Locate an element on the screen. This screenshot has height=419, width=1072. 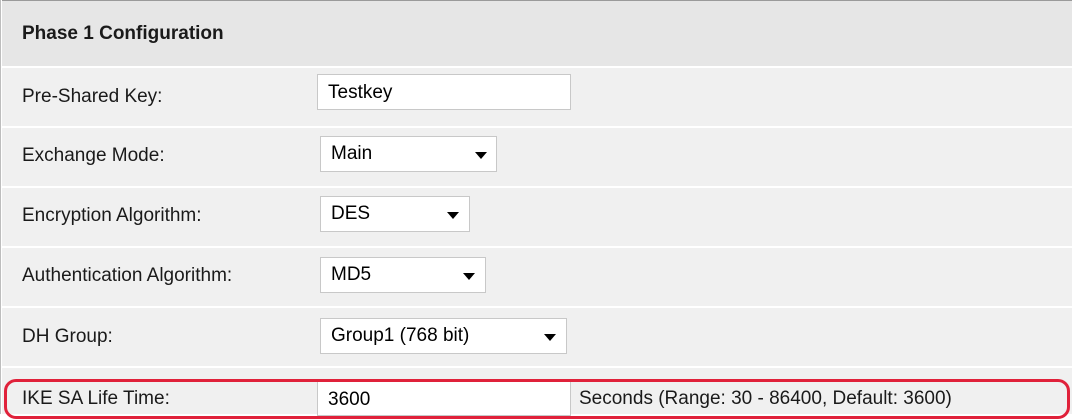
section-title: Phase 1 Configuration is located at coordinates (123, 33).